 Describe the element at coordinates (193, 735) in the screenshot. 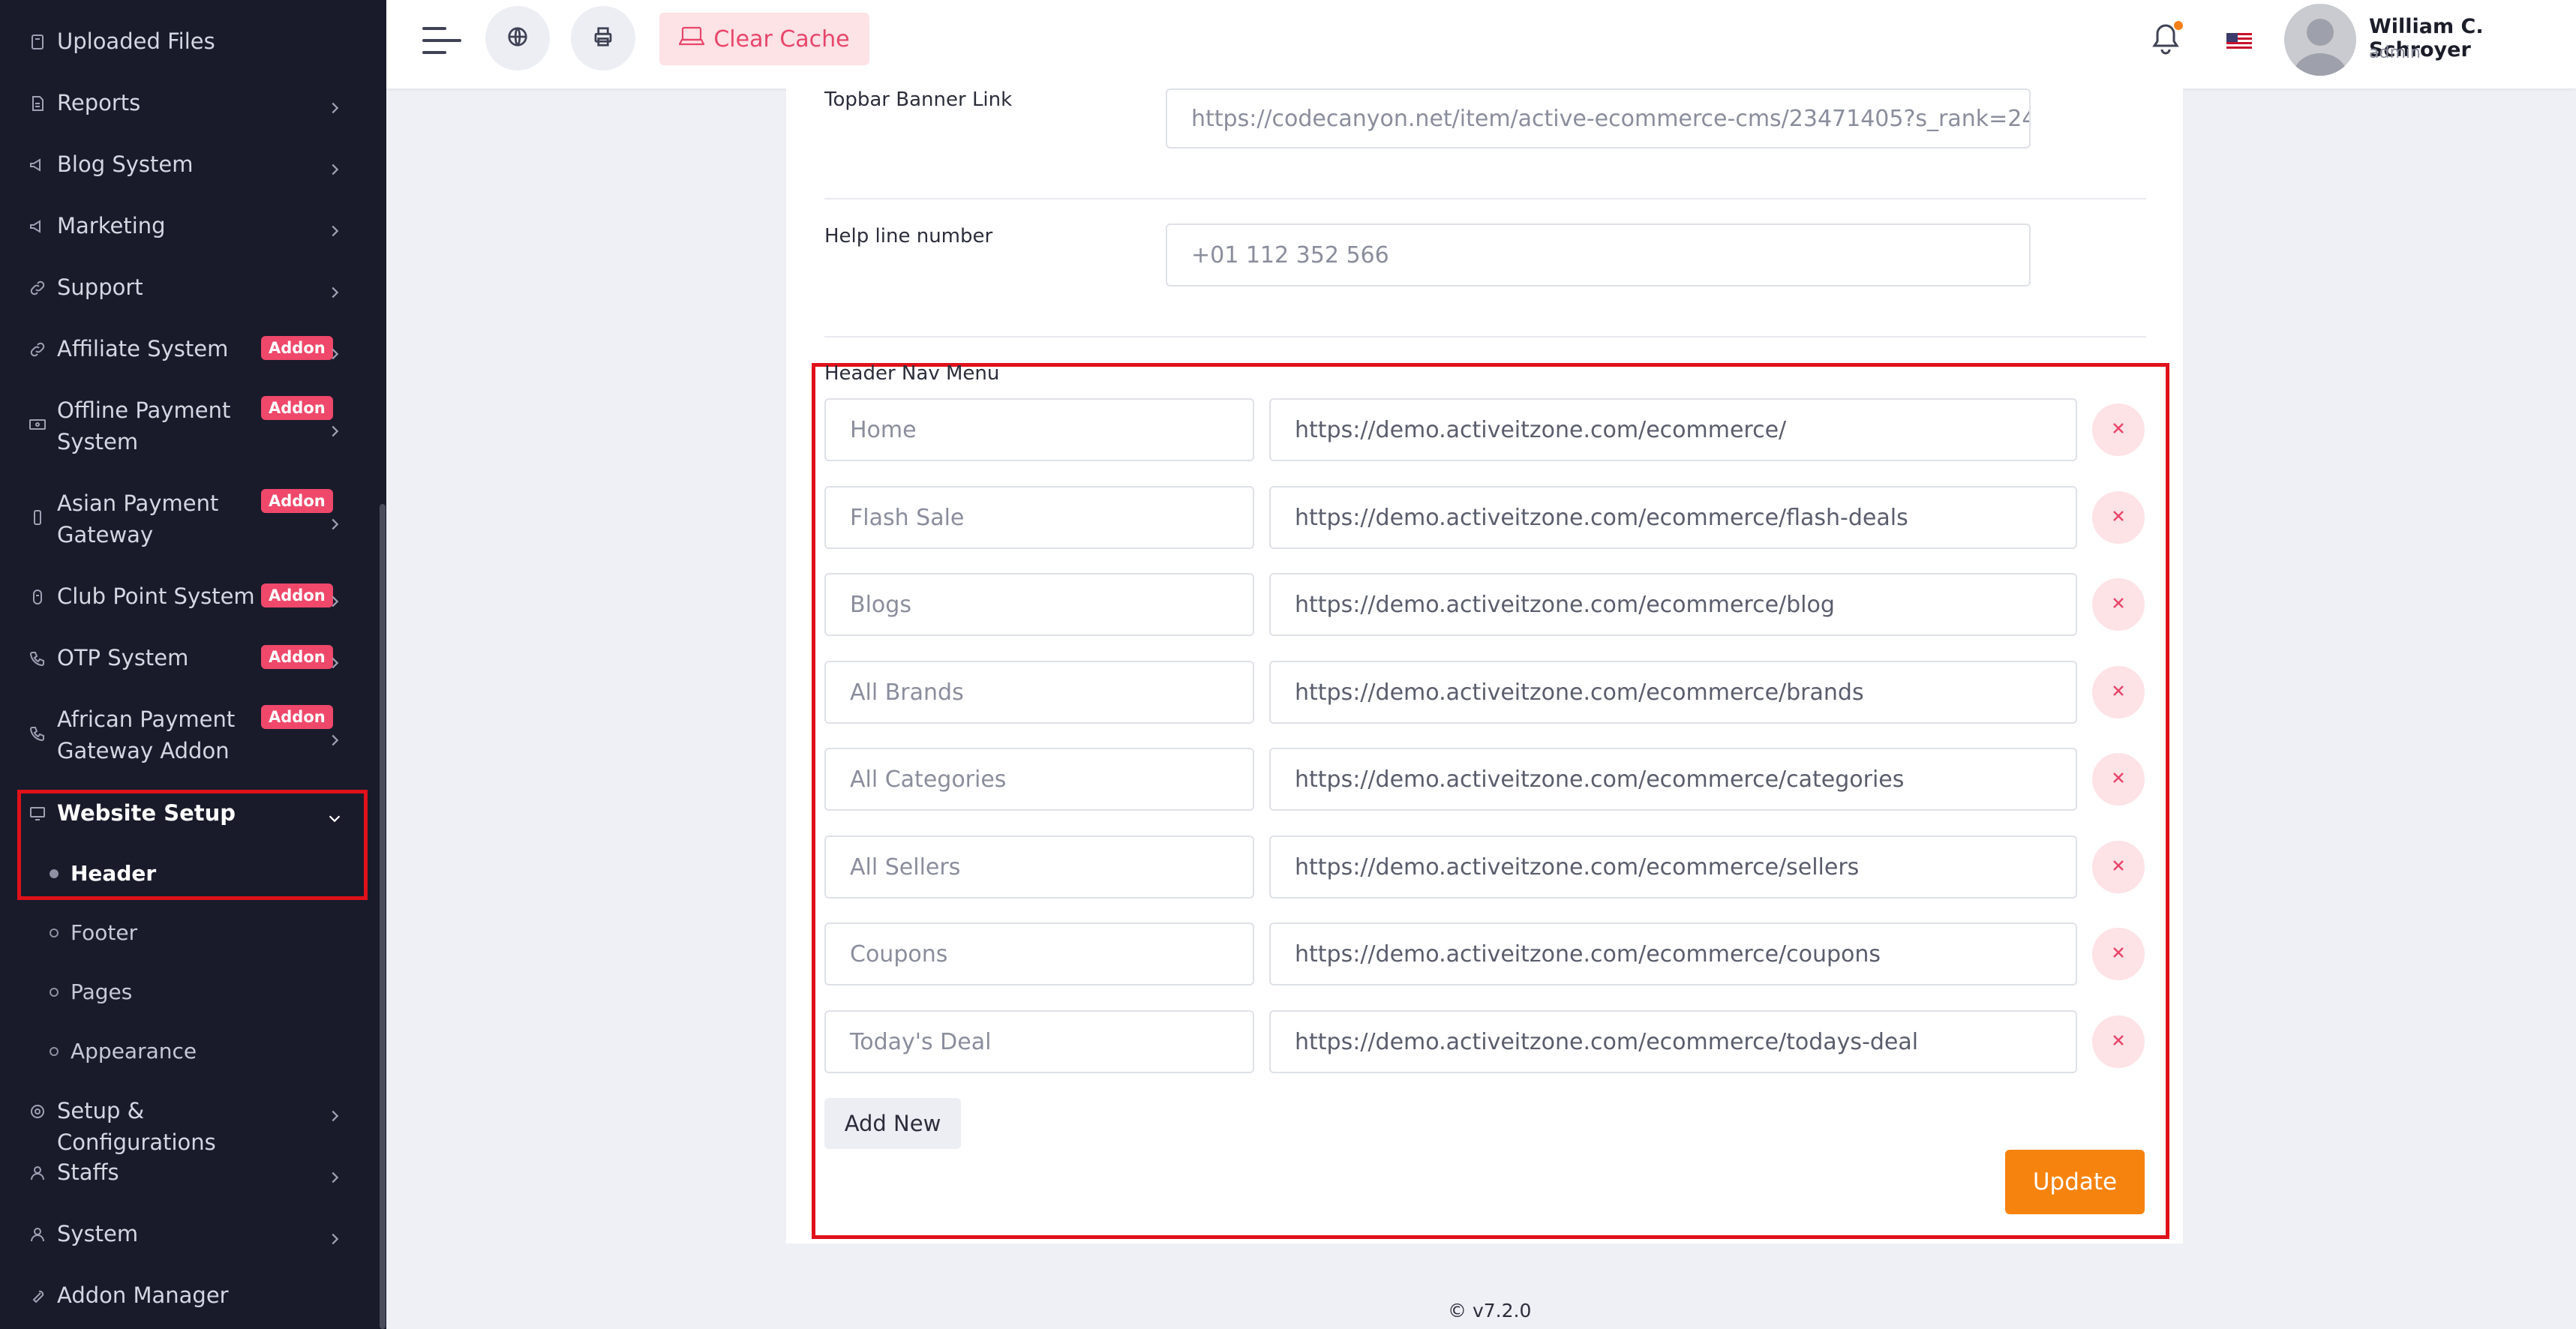

I see `sidebar-item-african-payment: African Payment Gateway Addon Addon` at that location.